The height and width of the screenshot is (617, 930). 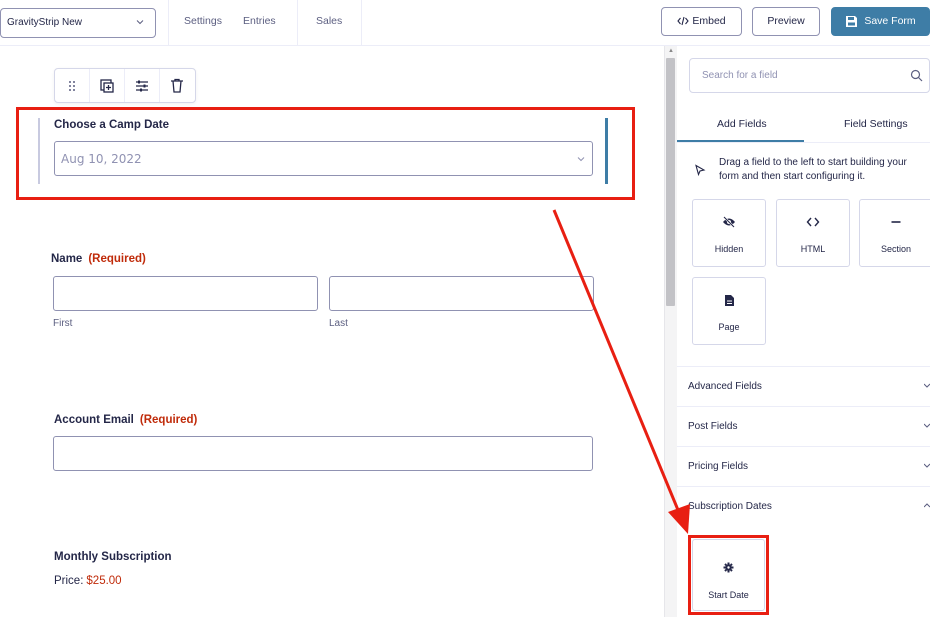 What do you see at coordinates (203, 21) in the screenshot?
I see `nav-settings: Settings` at bounding box center [203, 21].